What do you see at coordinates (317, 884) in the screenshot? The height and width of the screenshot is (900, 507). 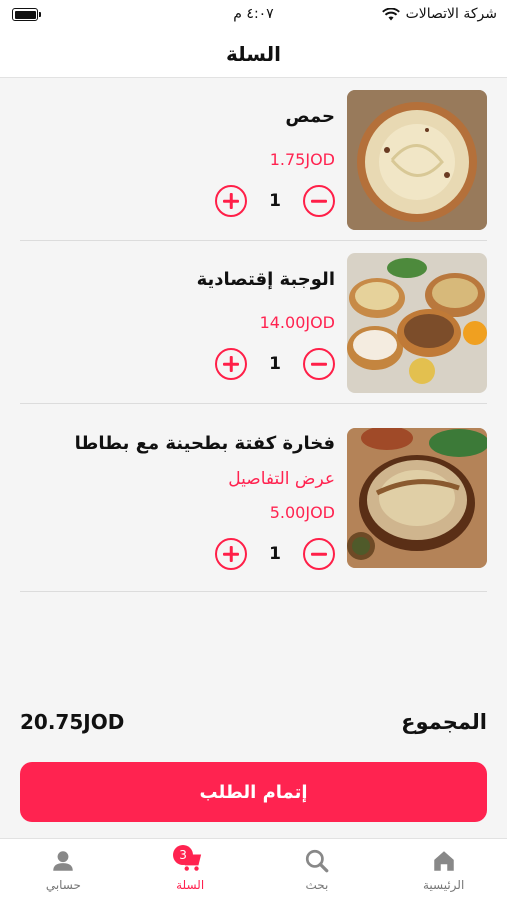 I see `tab-label: بحث` at bounding box center [317, 884].